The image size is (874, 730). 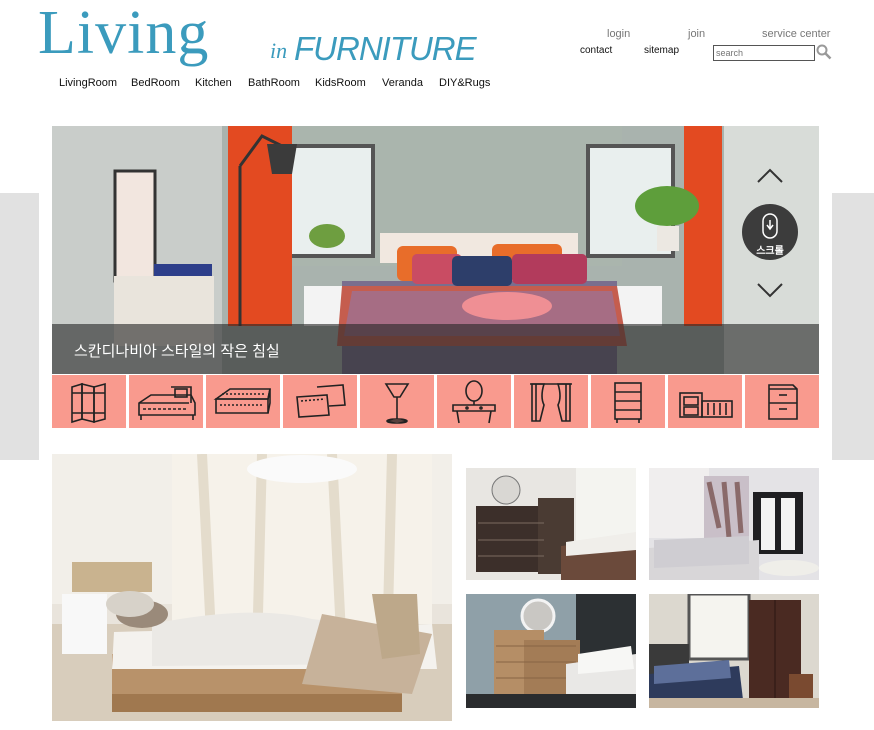 I want to click on contact-link: contact, so click(x=596, y=50).